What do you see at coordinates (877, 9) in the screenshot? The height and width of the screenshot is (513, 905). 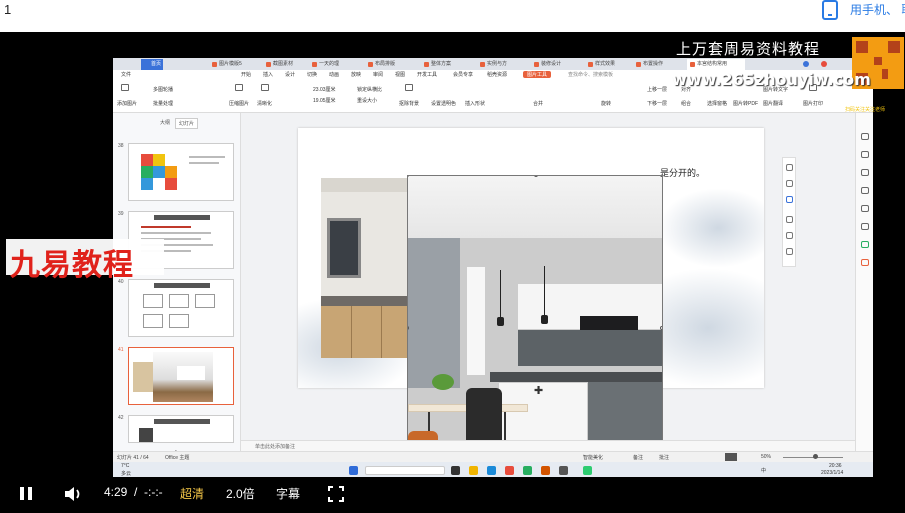 I see `mobile-link: 用手机、 联` at bounding box center [877, 9].